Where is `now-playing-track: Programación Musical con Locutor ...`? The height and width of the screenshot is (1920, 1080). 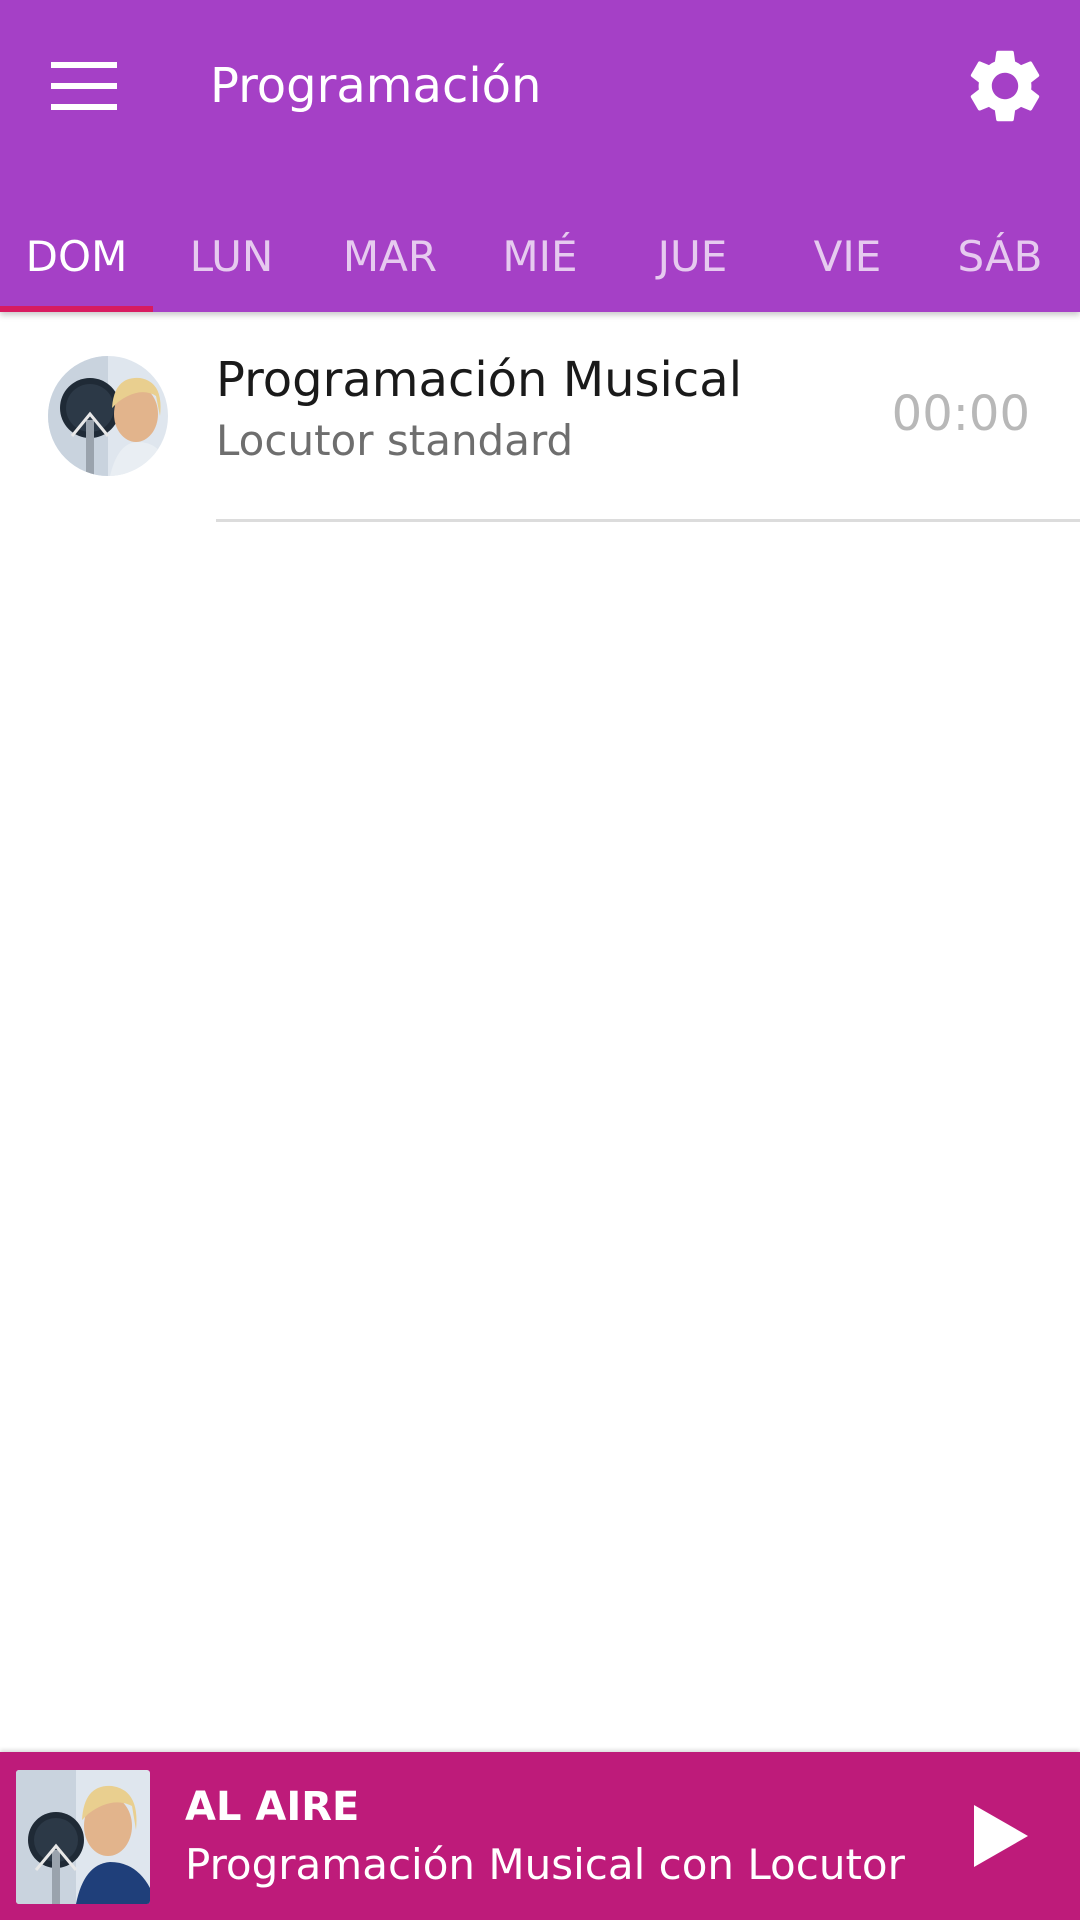 now-playing-track: Programación Musical con Locutor ... is located at coordinates (550, 1864).